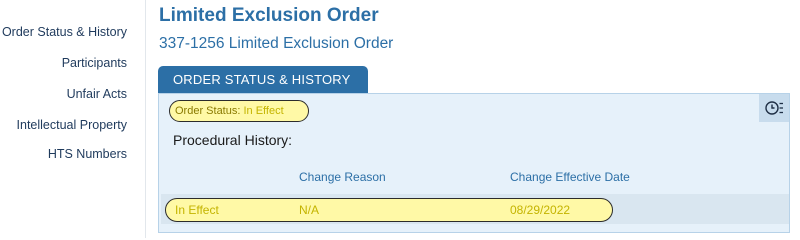 This screenshot has width=800, height=240. Describe the element at coordinates (269, 15) in the screenshot. I see `page-title: Limited Exclusion Order` at that location.